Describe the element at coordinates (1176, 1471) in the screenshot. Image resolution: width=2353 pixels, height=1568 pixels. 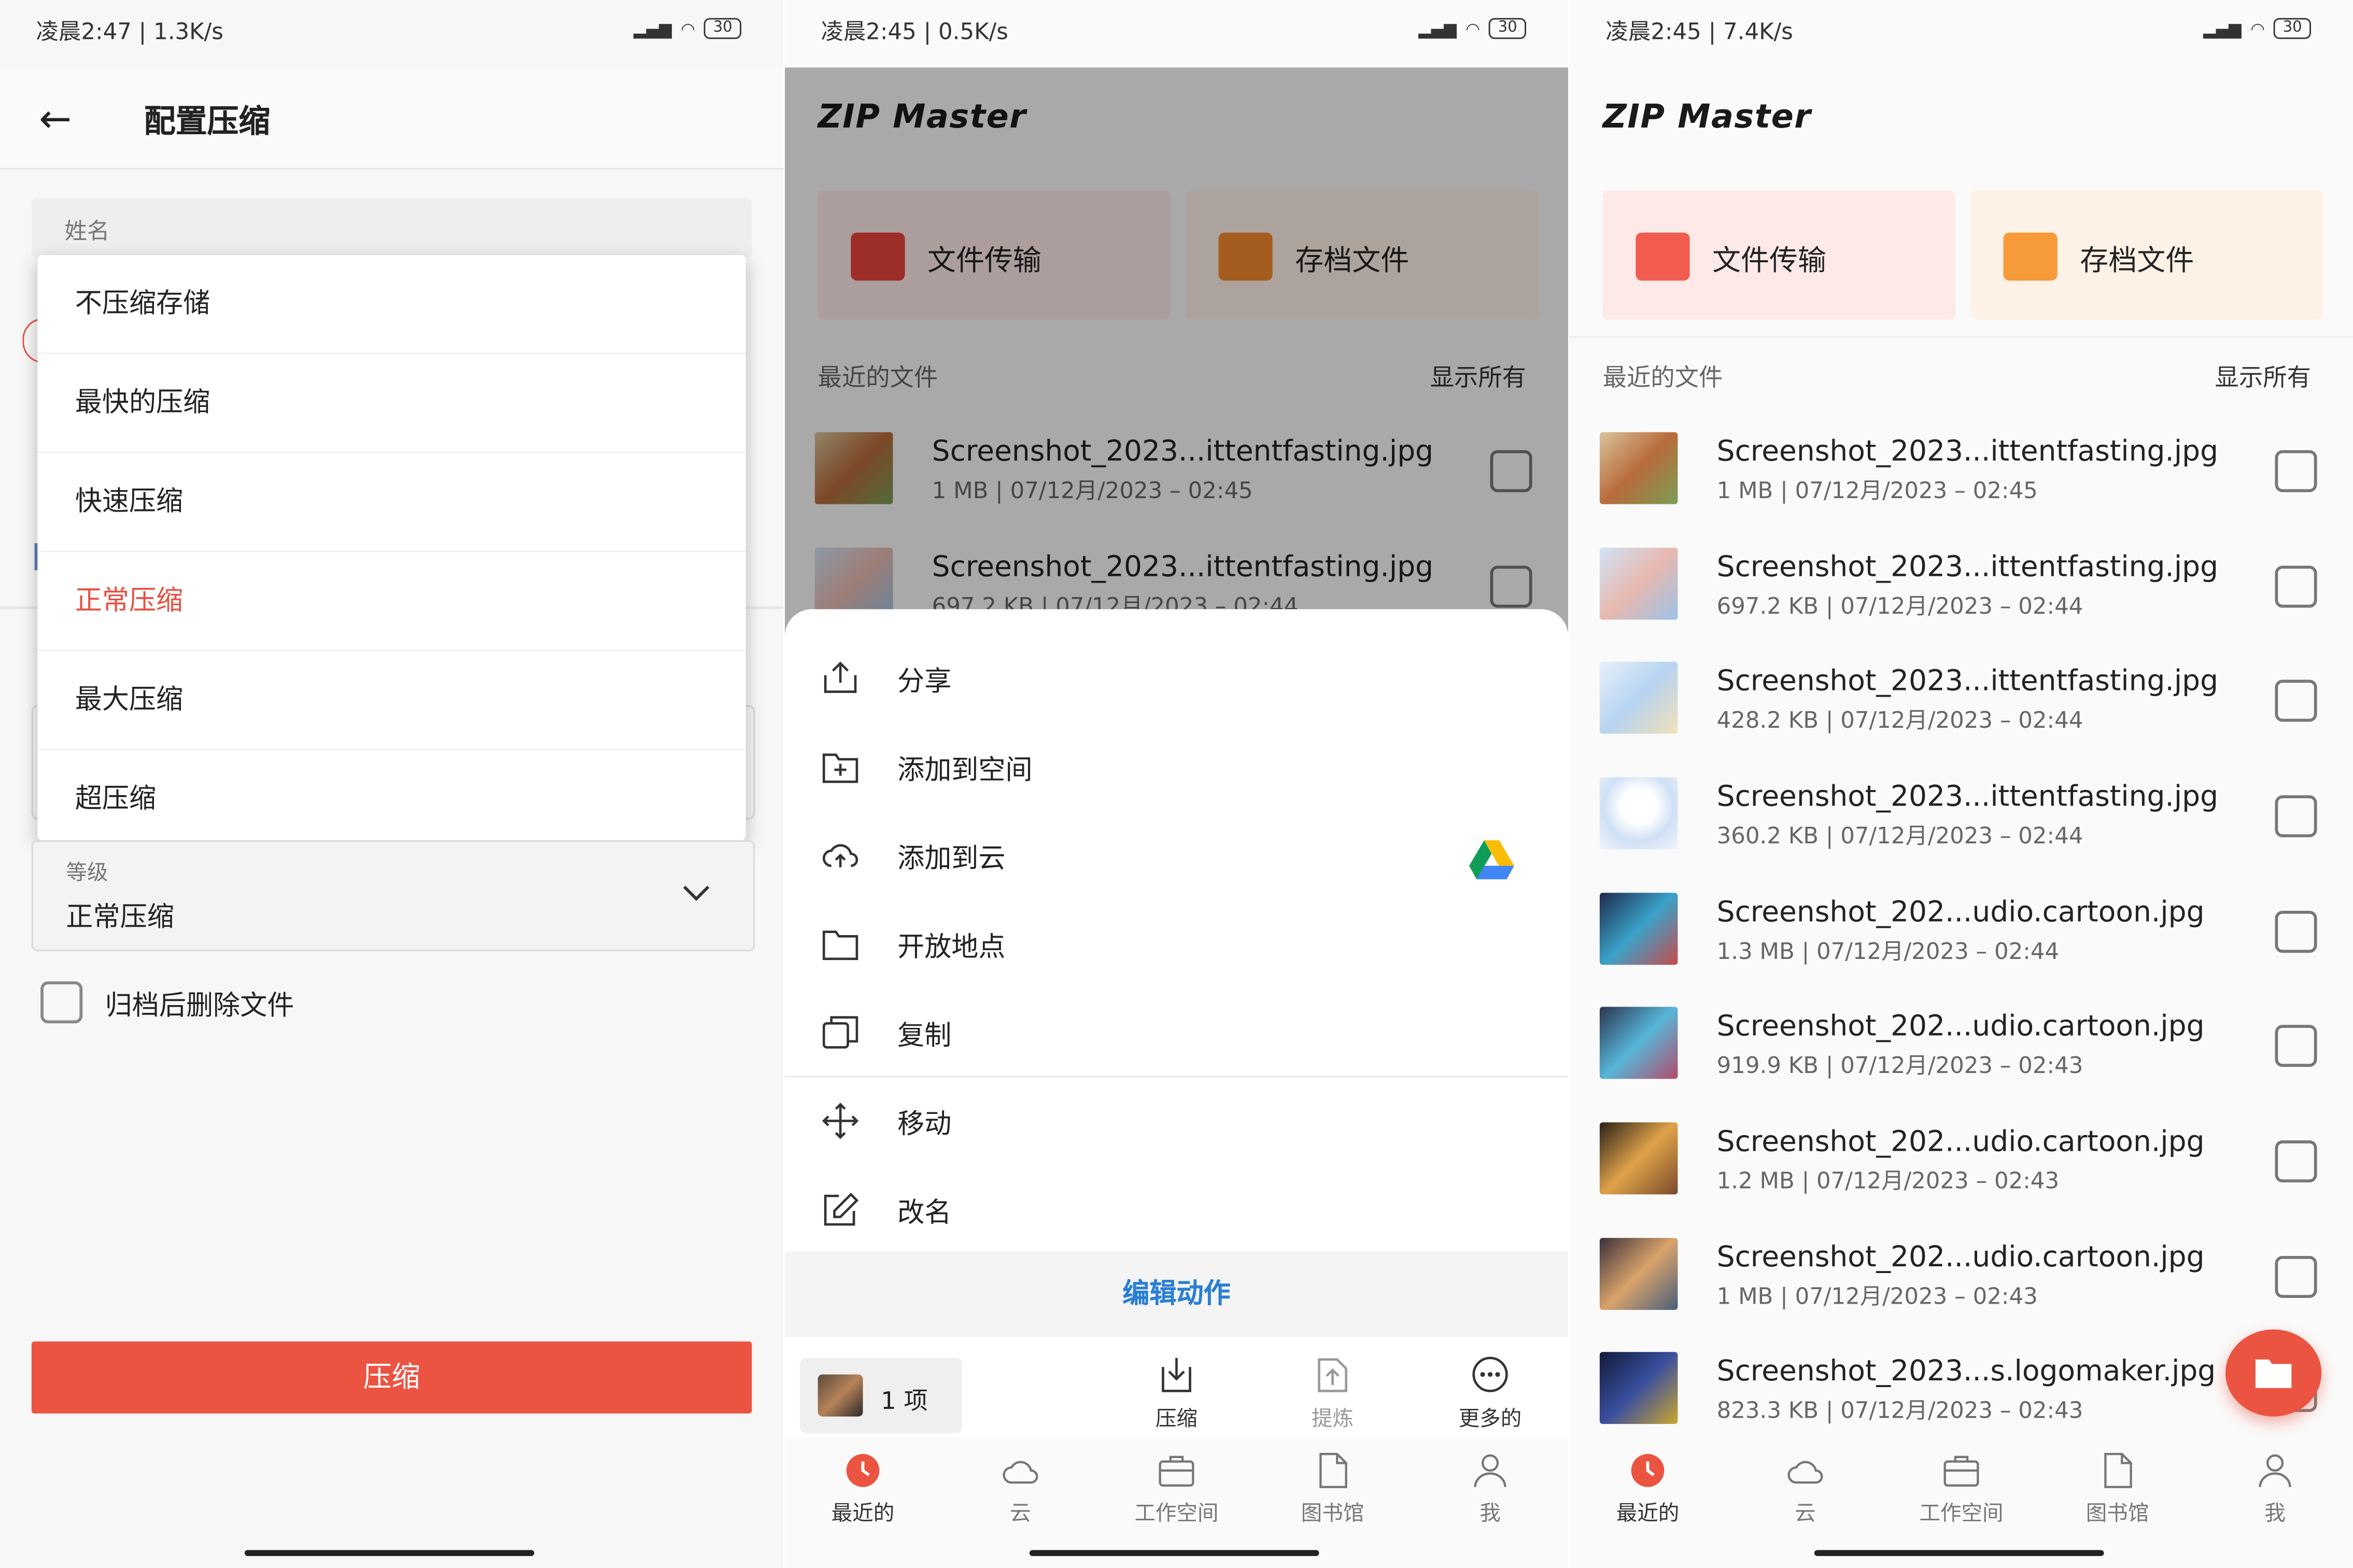
I see `briefcase-icon` at that location.